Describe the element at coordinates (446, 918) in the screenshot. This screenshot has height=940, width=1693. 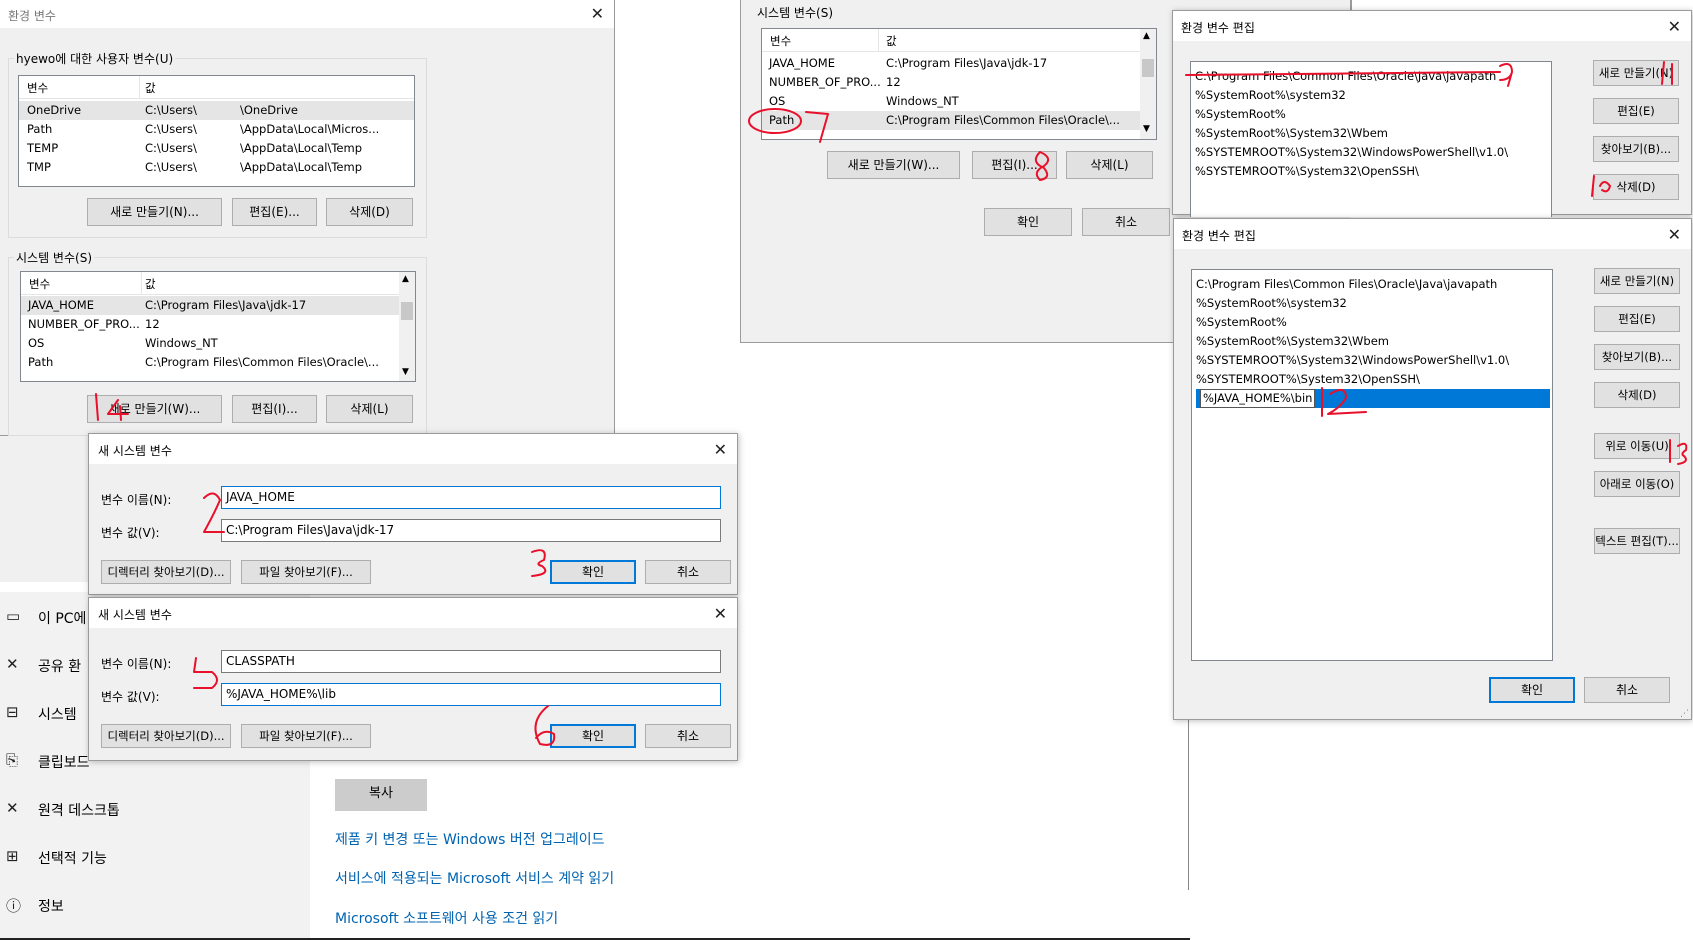
I see `link-license-terms: Microsoft 소프트웨어 사용 조건 읽기` at that location.